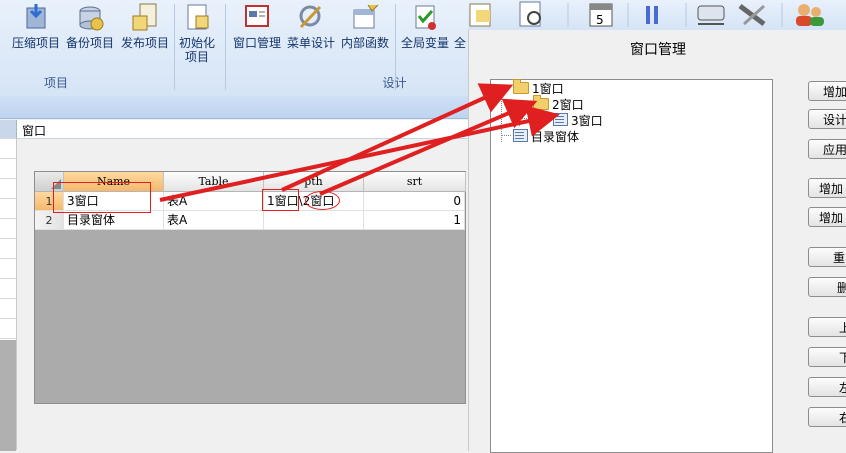  I want to click on arrow-pth2-to-2window, so click(428, 147).